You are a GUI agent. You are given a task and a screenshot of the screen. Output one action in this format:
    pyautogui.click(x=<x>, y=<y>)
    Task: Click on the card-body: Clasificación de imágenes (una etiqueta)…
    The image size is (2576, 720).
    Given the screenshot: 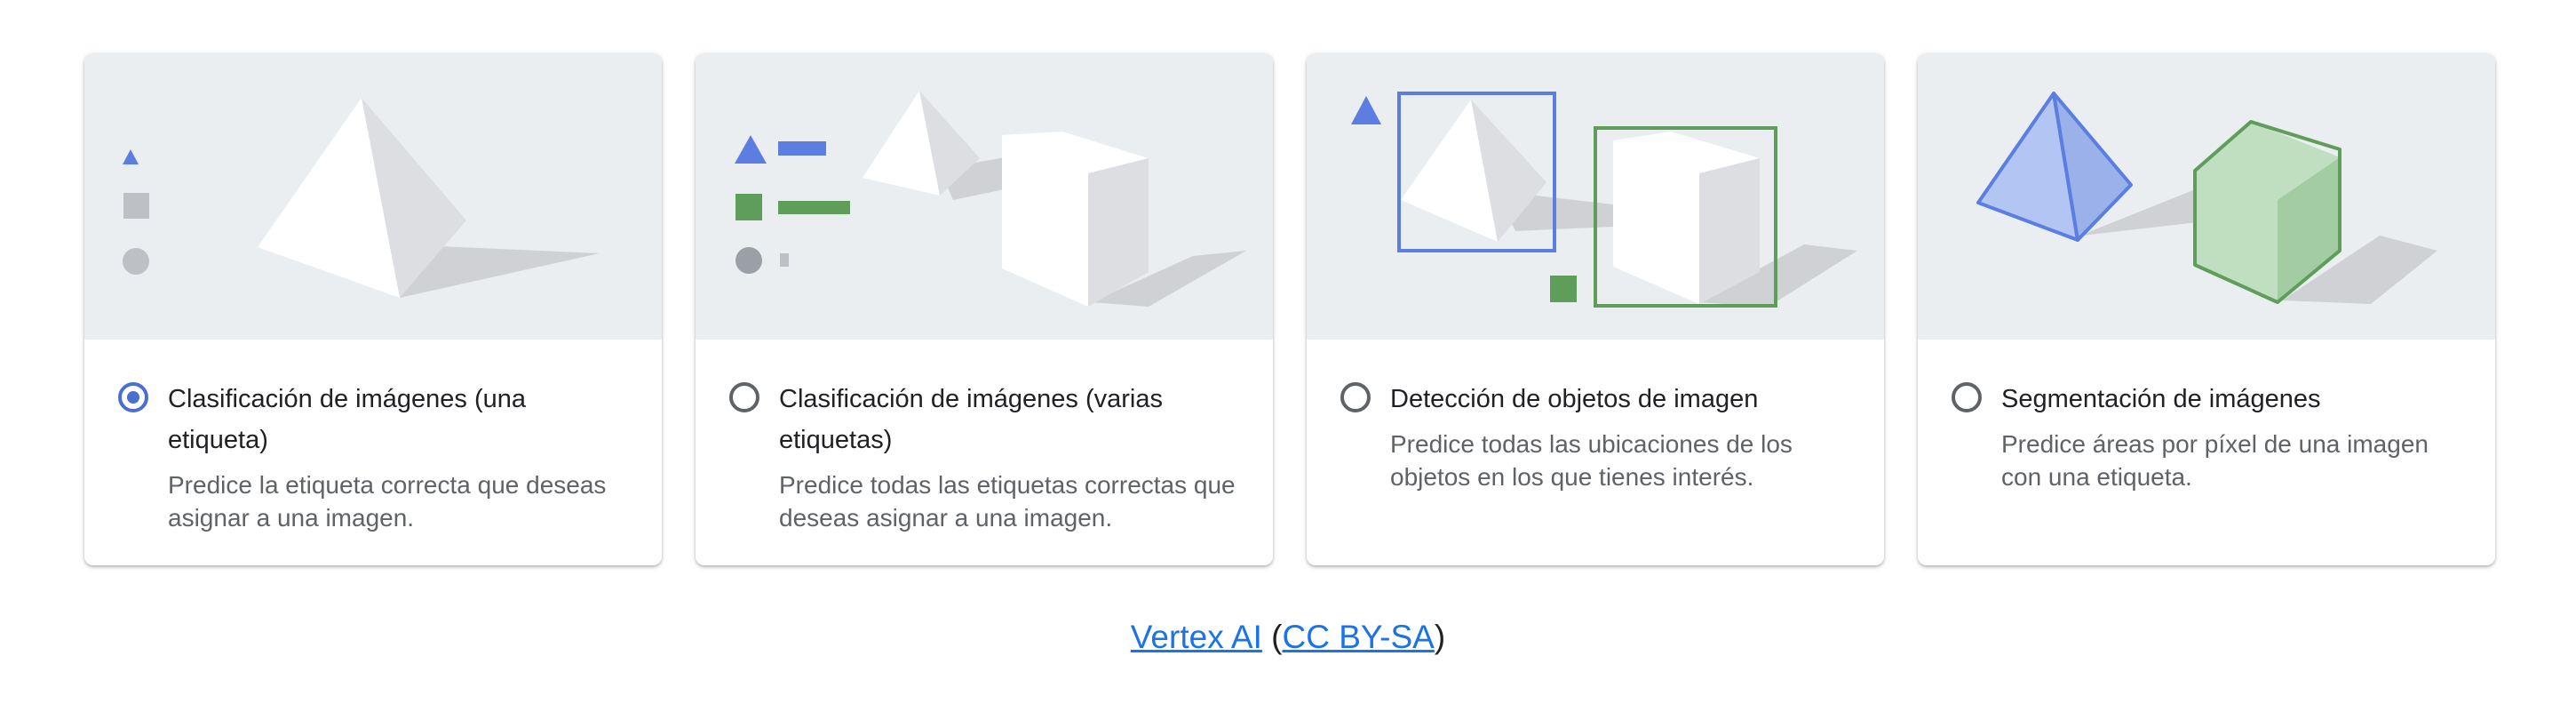 What is the action you would take?
    pyautogui.click(x=373, y=437)
    